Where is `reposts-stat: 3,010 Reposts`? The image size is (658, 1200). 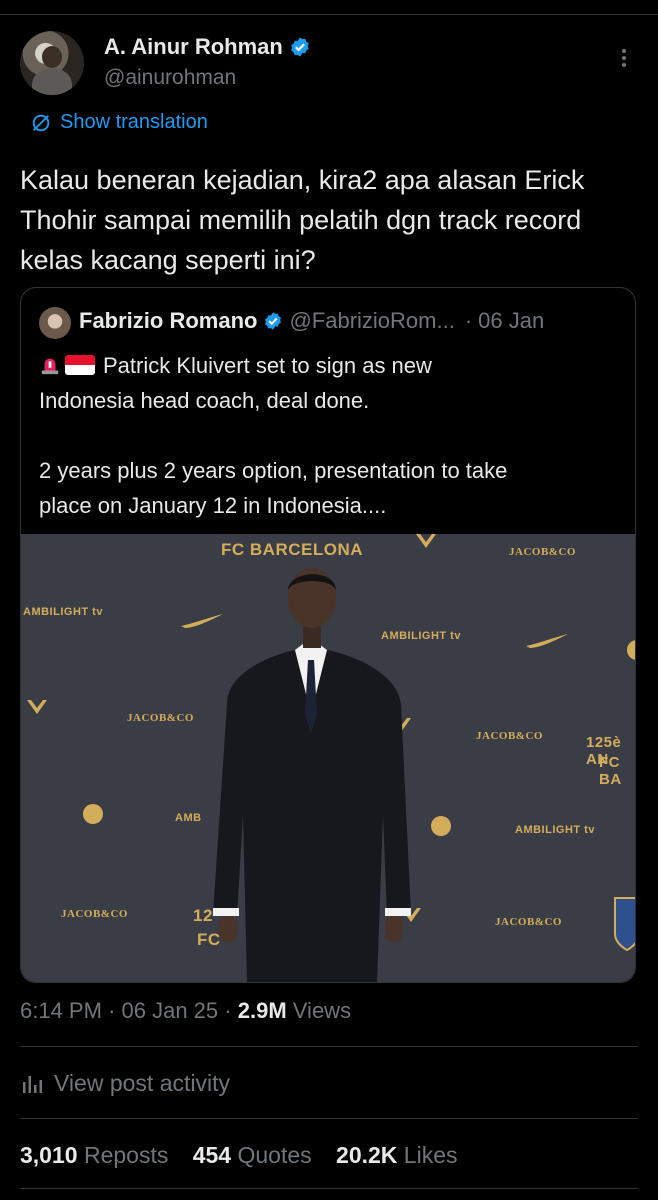
reposts-stat: 3,010 Reposts is located at coordinates (94, 1155).